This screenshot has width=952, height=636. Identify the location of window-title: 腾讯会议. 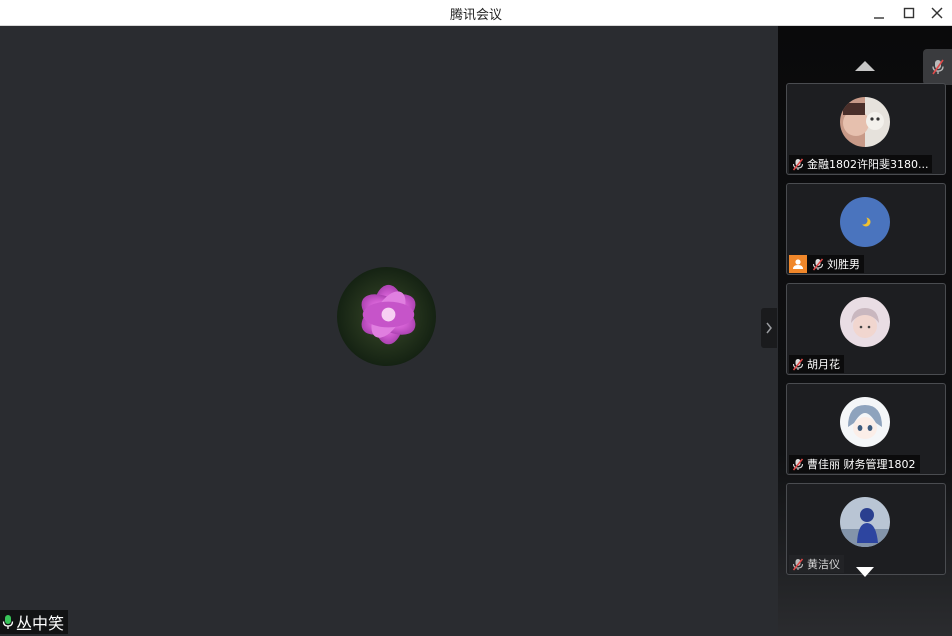
(475, 15).